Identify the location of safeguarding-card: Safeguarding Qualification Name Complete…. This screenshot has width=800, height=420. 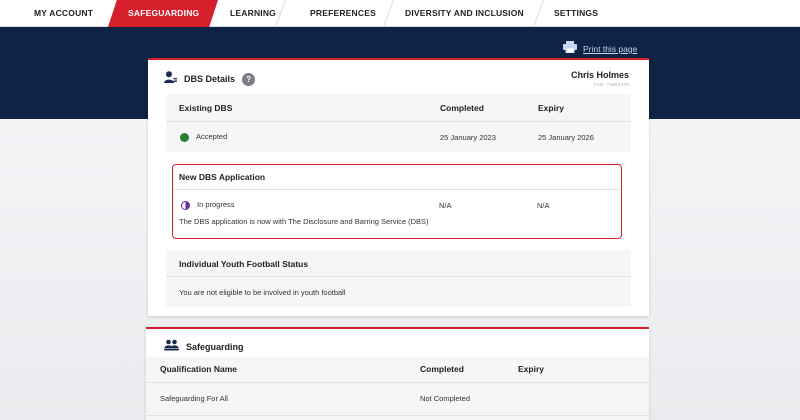
(397, 373).